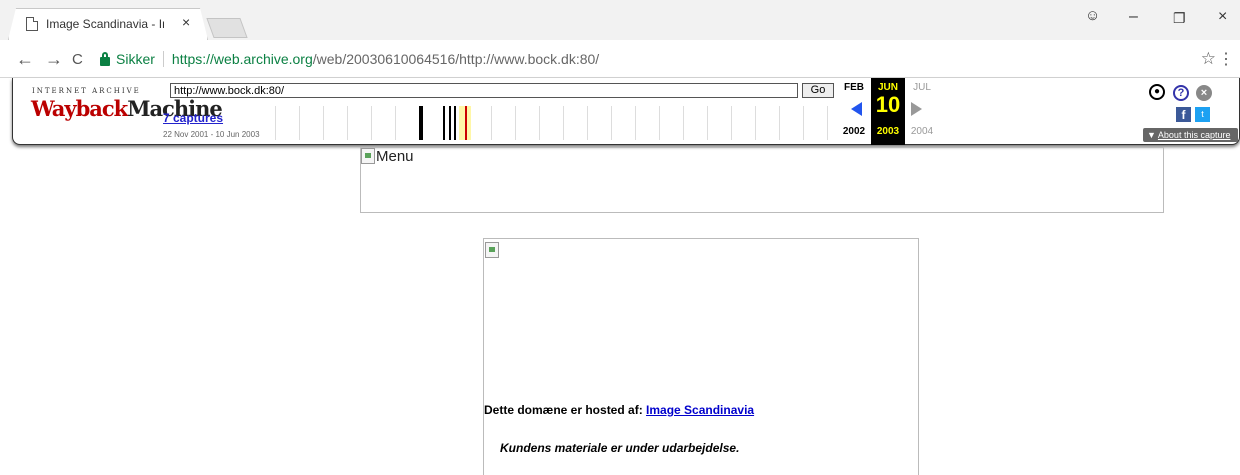 The image size is (1240, 475). Describe the element at coordinates (1208, 59) in the screenshot. I see `bookmark-star-icon: ☆` at that location.